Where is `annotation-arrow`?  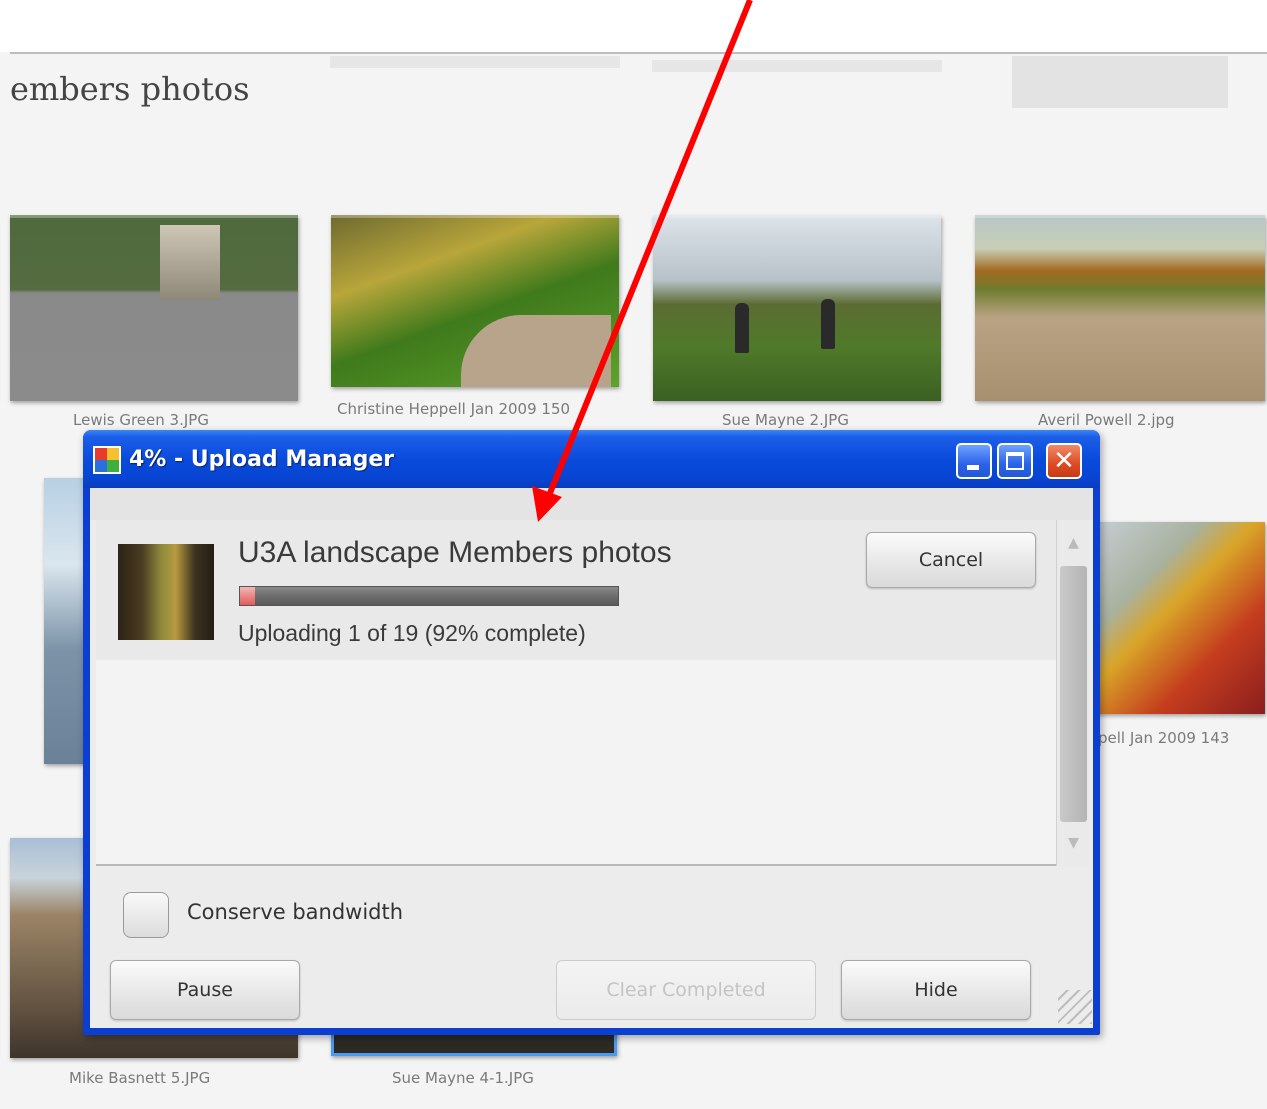
annotation-arrow is located at coordinates (642, 261).